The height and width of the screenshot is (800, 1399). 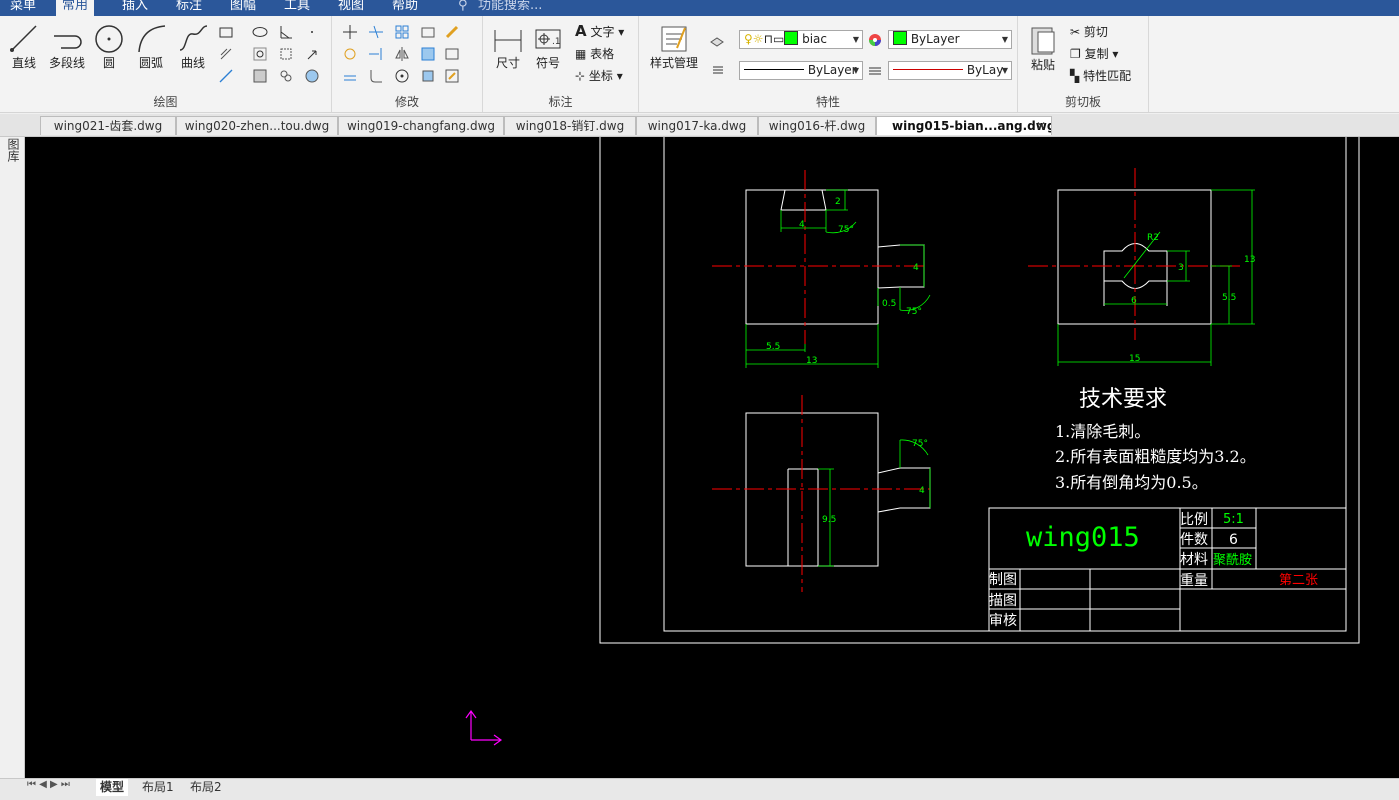 What do you see at coordinates (75, 8) in the screenshot?
I see `menu-item-home: 常用` at bounding box center [75, 8].